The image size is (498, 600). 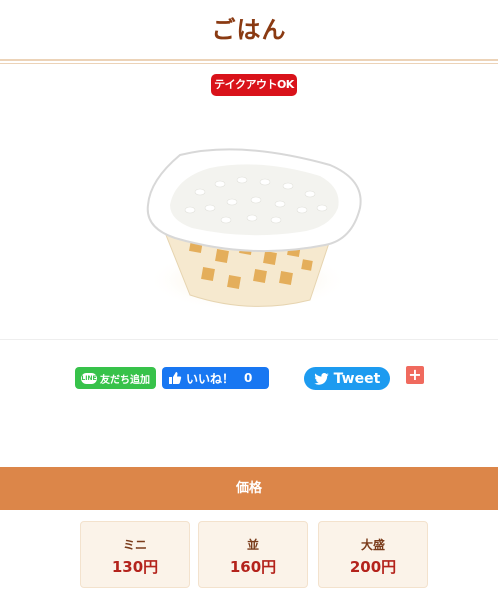 What do you see at coordinates (249, 63) in the screenshot?
I see `title-divider-thin` at bounding box center [249, 63].